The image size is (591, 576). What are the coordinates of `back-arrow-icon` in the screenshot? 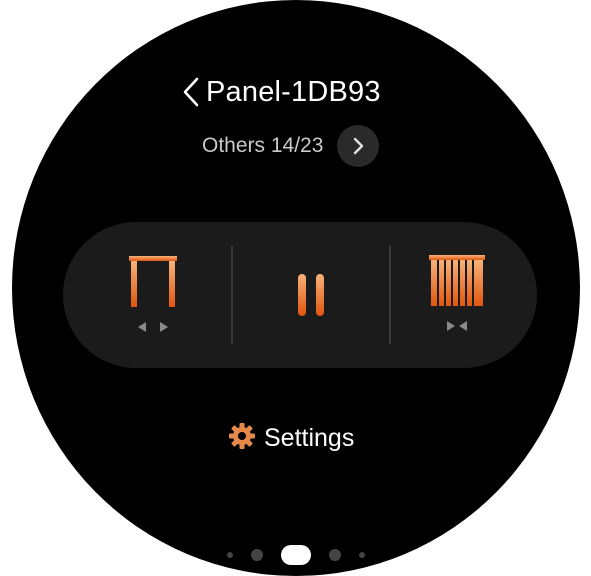 It's located at (193, 92).